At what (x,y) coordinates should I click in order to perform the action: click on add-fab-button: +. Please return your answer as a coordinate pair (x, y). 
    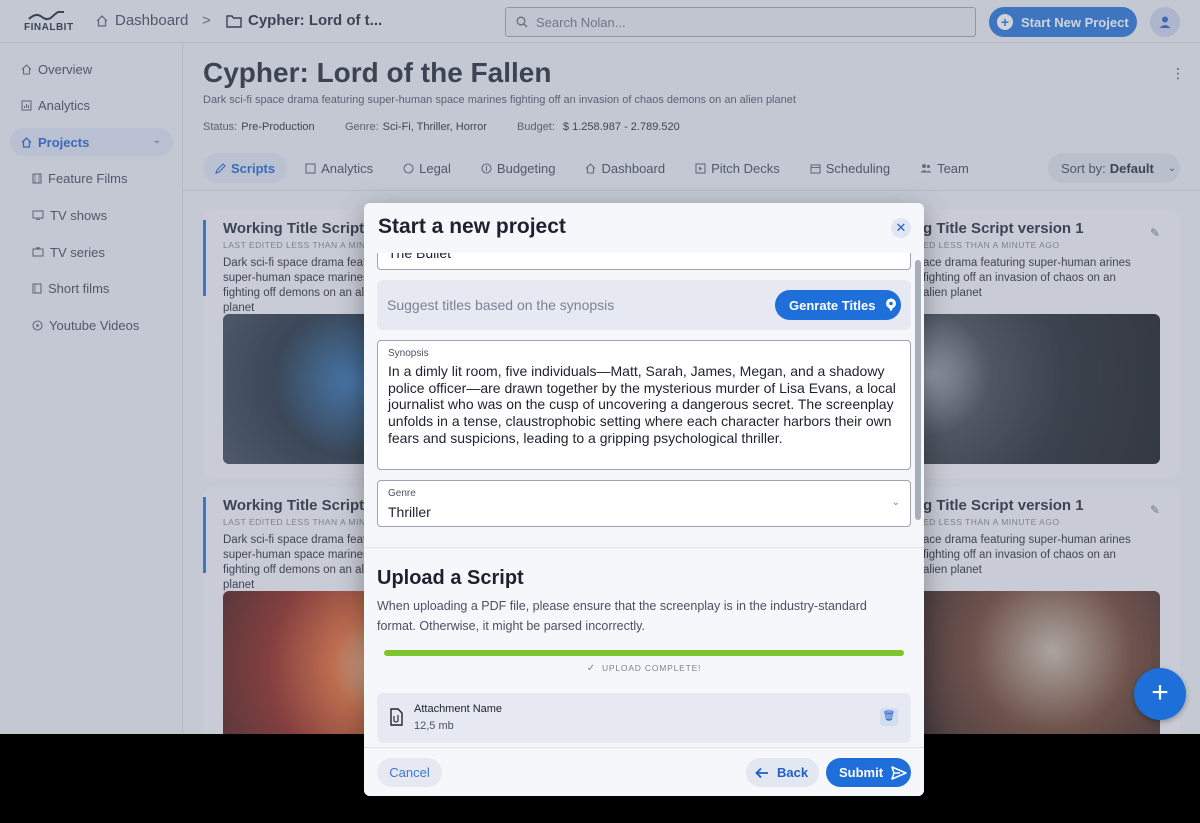
    Looking at the image, I should click on (1160, 694).